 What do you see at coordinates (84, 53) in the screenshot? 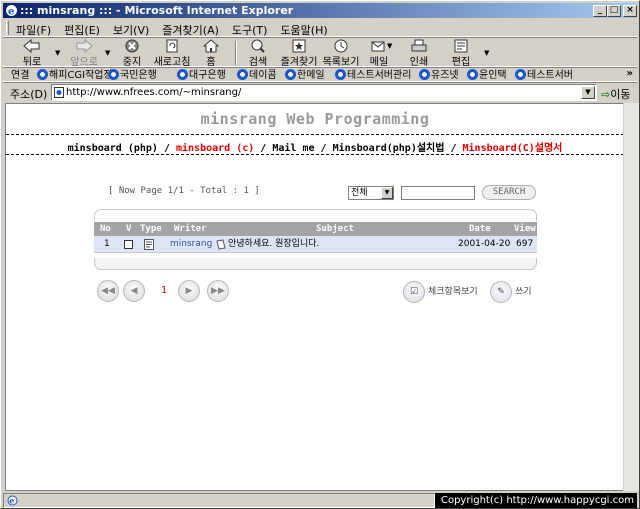
I see `forward-button: 앞으로` at bounding box center [84, 53].